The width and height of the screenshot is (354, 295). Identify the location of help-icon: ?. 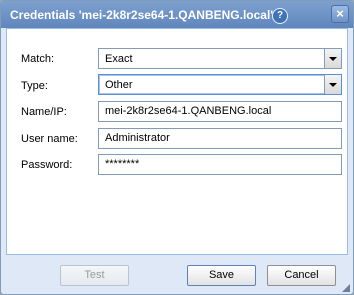
(280, 16).